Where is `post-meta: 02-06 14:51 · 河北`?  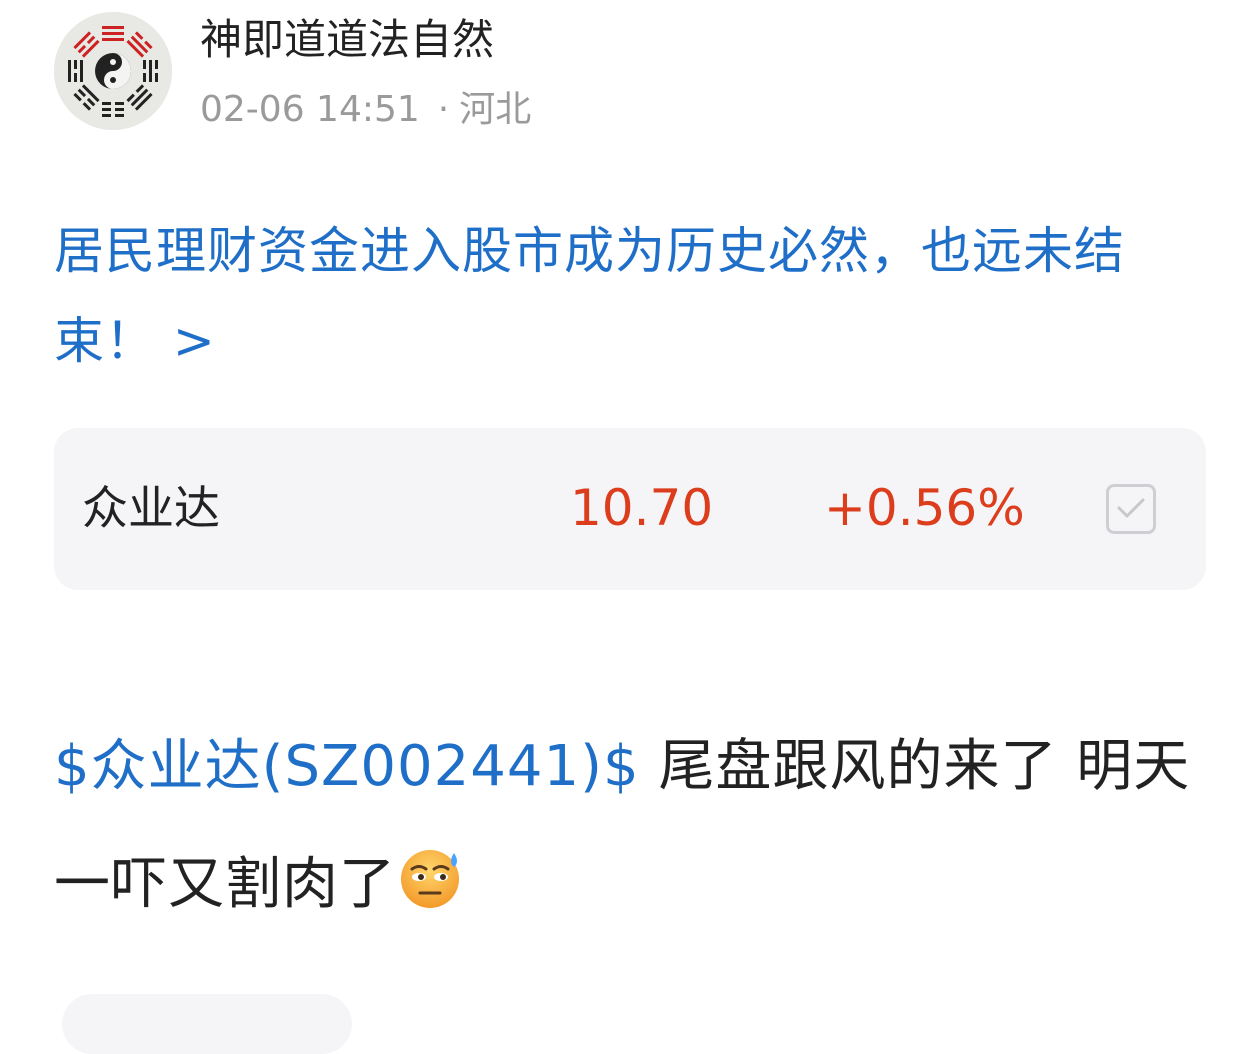
post-meta: 02-06 14:51 · 河北 is located at coordinates (365, 110).